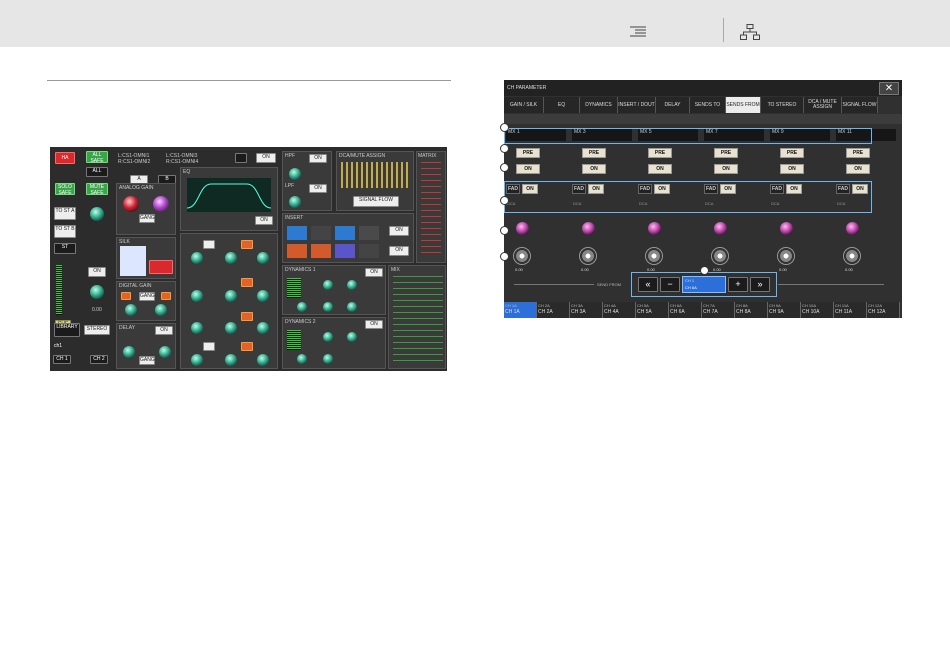 The height and width of the screenshot is (671, 950). Describe the element at coordinates (637, 105) in the screenshot. I see `tab-insert-dout: INSERT / DOUT` at that location.